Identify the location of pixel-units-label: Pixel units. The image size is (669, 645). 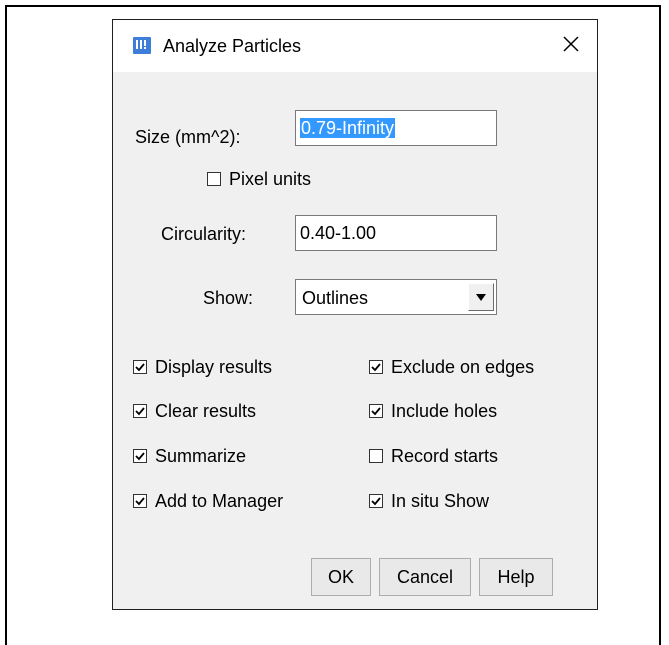
(270, 179).